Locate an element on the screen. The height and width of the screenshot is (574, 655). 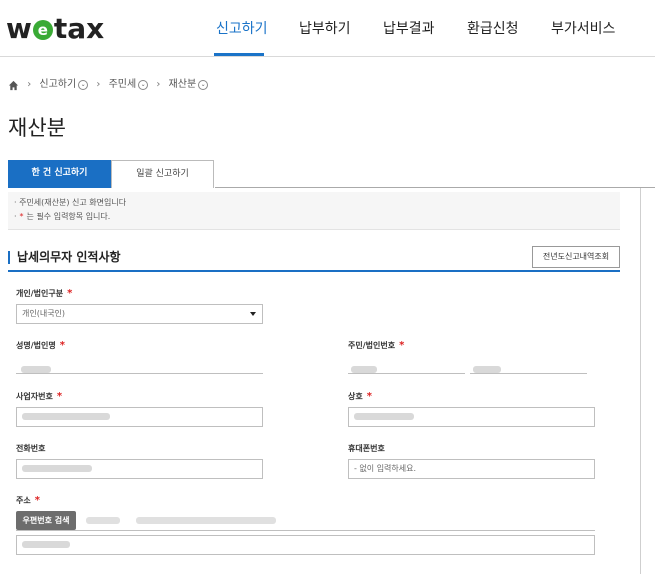
notice-line-1: · 주민세(재산분) 신고 화면입니다 is located at coordinates (70, 202).